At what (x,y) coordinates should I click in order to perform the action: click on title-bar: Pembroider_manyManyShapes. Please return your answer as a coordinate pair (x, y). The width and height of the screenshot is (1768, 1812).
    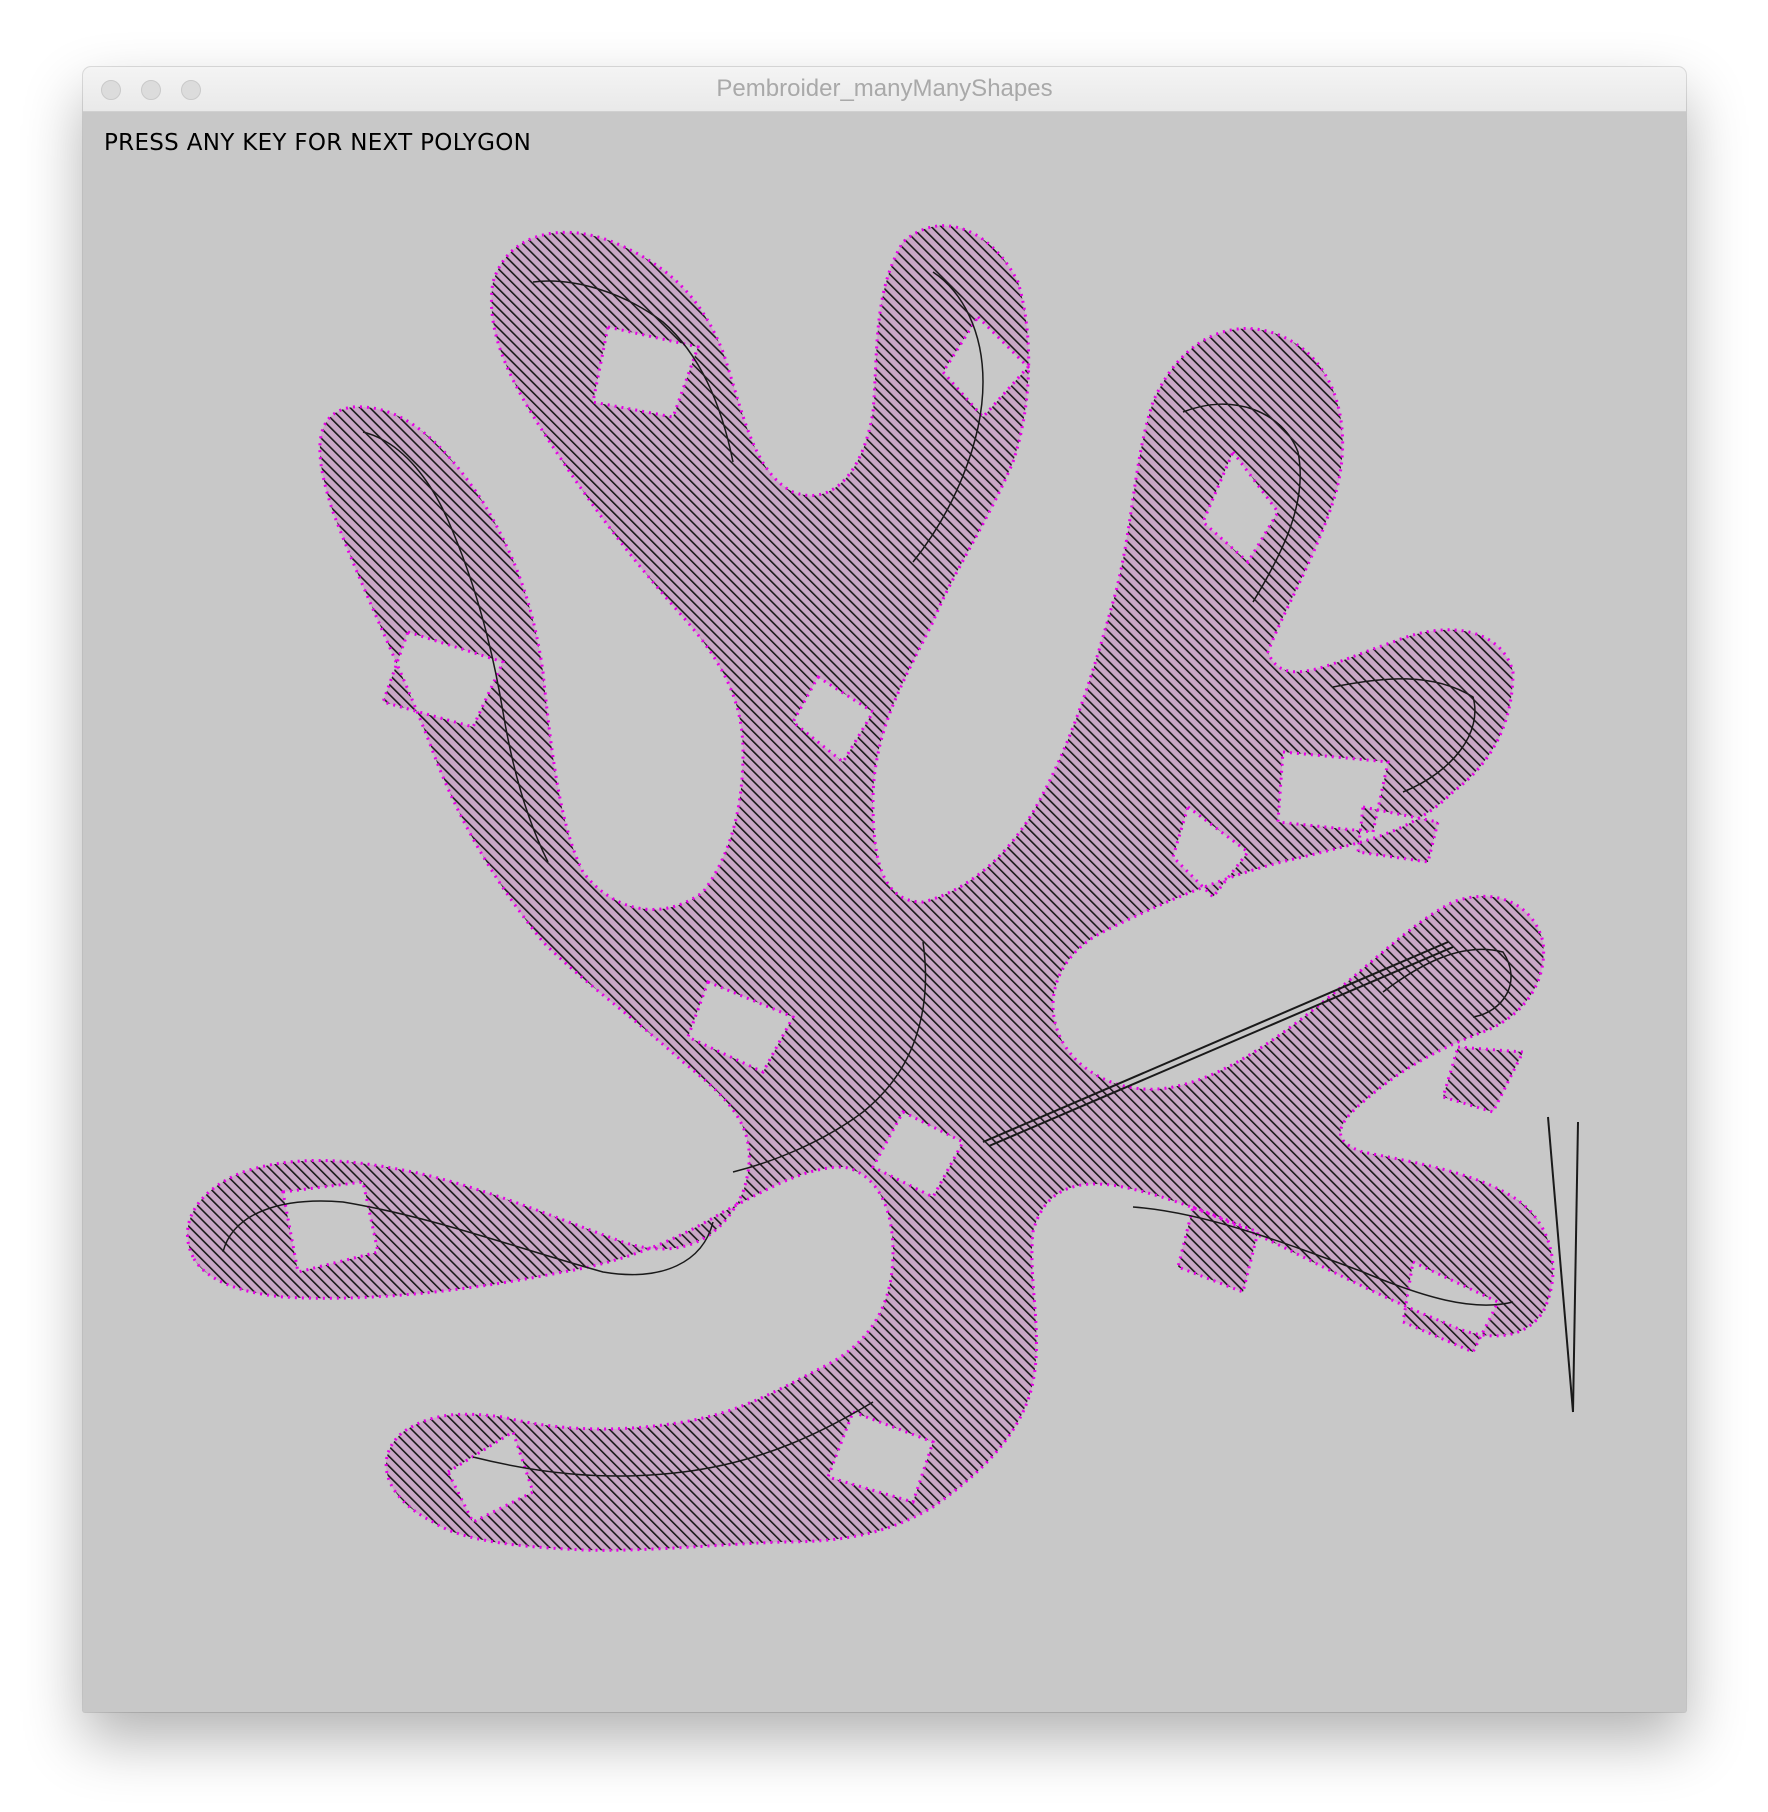
    Looking at the image, I should click on (884, 89).